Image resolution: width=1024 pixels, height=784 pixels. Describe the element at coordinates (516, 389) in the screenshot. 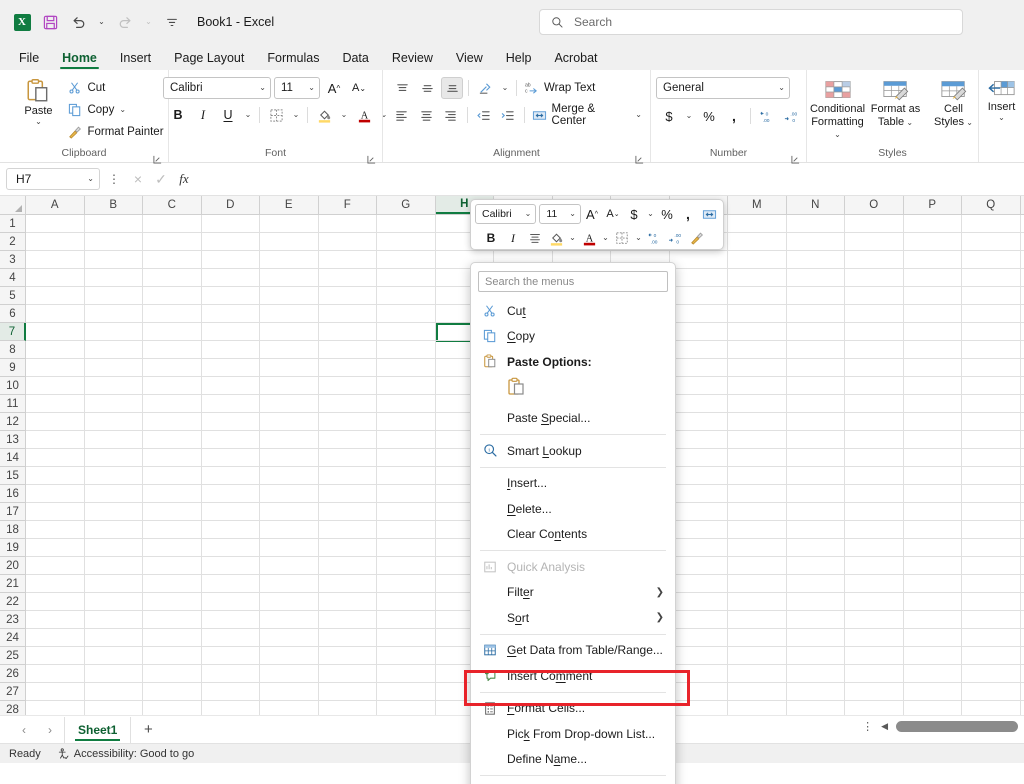

I see `paste-option-keep-source-formatting` at that location.